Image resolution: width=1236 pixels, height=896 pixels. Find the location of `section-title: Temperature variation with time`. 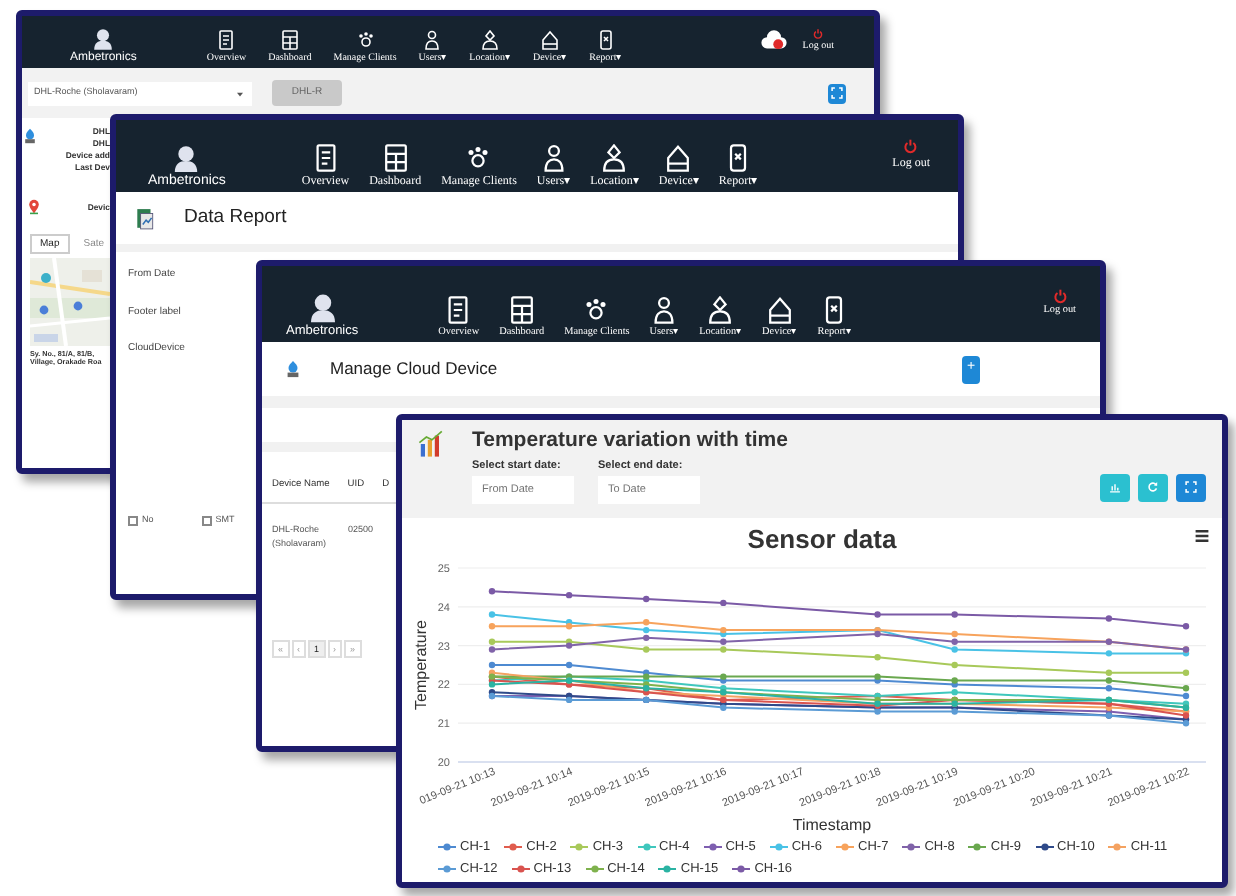

section-title: Temperature variation with time is located at coordinates (631, 442).